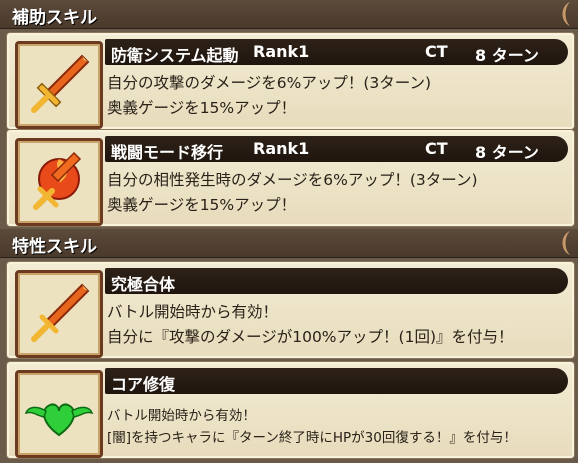  I want to click on skill-description-line: [闇]を持つキャラに『ターン終了時にHPが30回復する！』を付与！, so click(312, 438).